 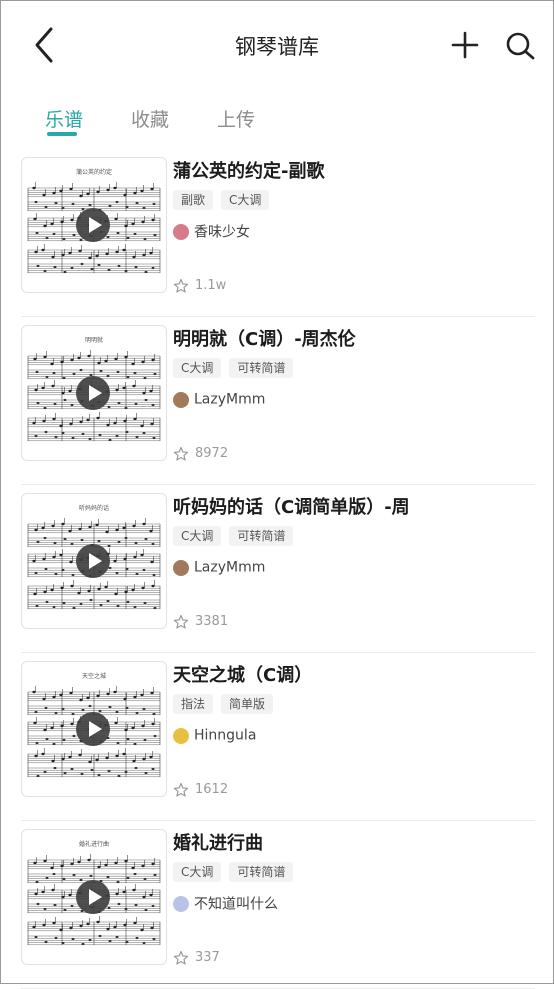 What do you see at coordinates (62, 134) in the screenshot?
I see `tab-active-indicator` at bounding box center [62, 134].